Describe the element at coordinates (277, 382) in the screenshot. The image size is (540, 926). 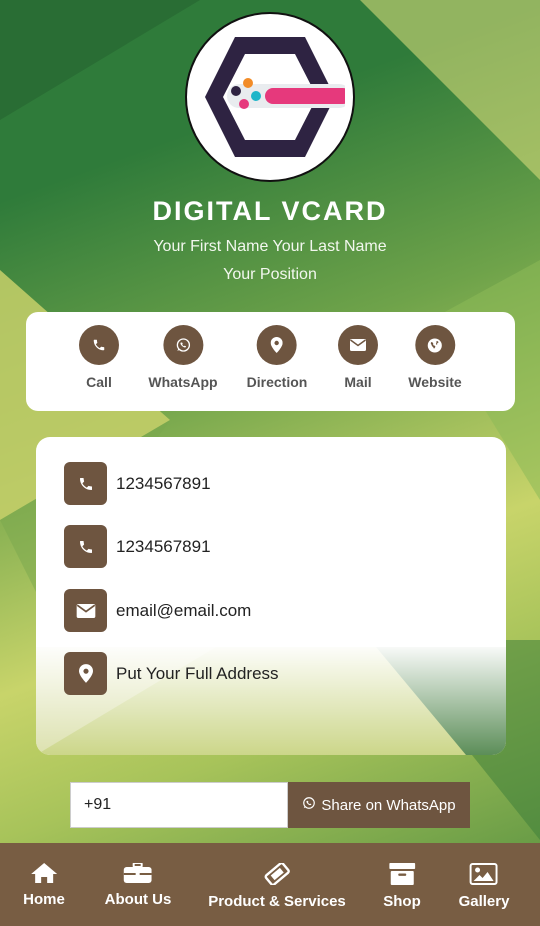
I see `direction-label: Direction` at that location.